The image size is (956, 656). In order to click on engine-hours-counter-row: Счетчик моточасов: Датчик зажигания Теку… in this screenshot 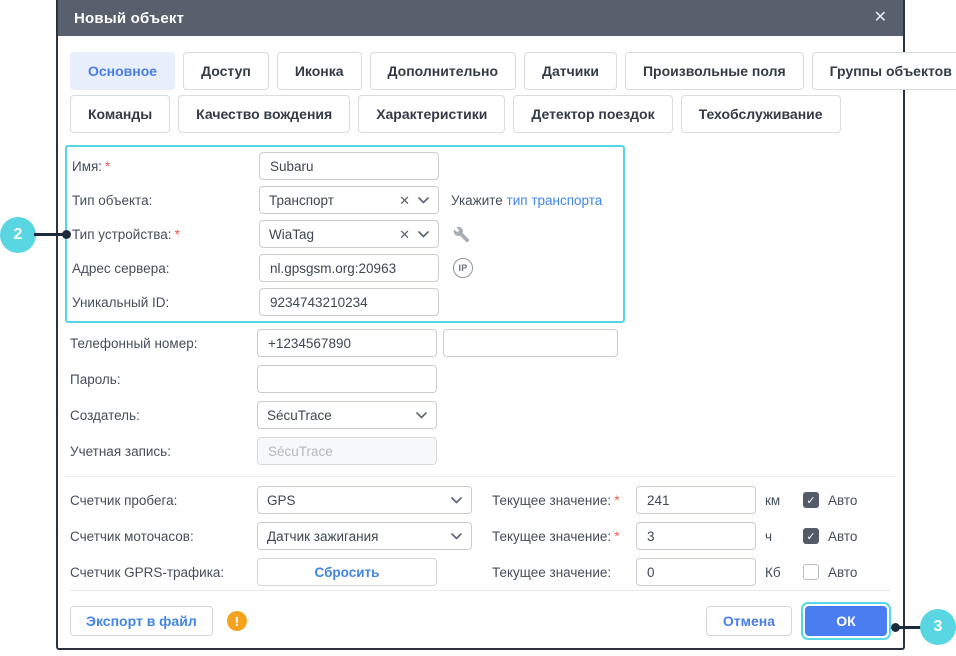, I will do `click(480, 536)`.